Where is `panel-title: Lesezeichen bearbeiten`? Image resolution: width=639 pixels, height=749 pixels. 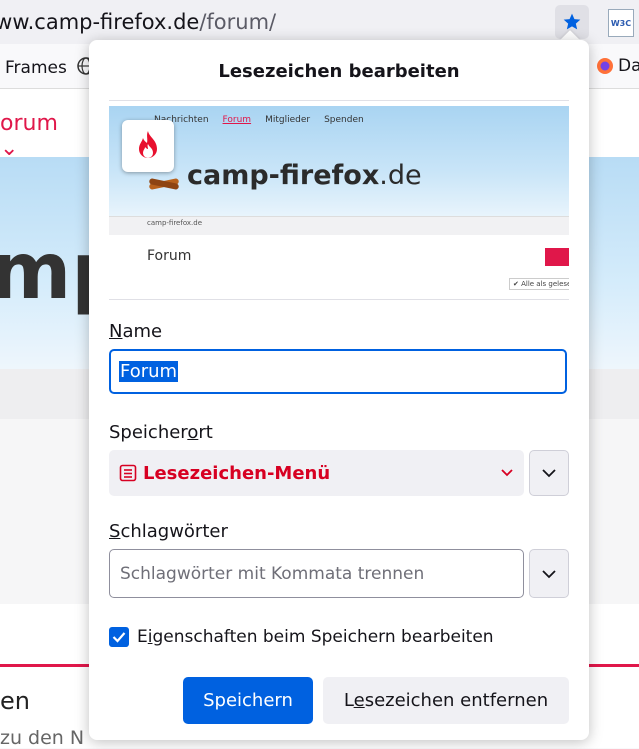
panel-title: Lesezeichen bearbeiten is located at coordinates (339, 71).